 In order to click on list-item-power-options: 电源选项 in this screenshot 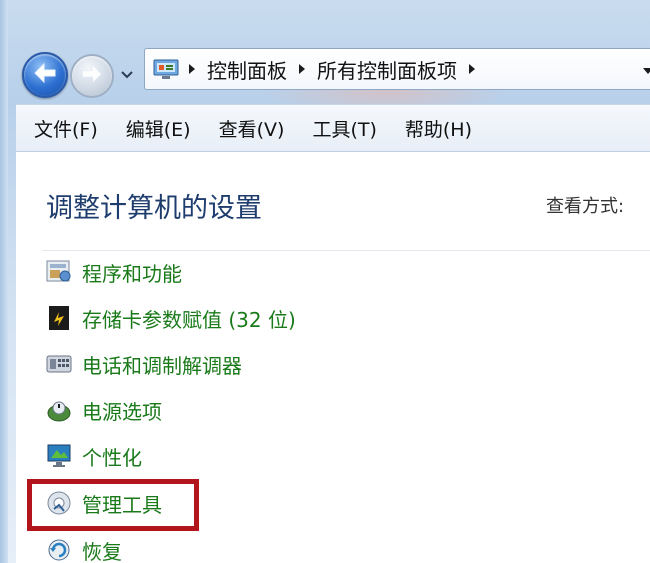, I will do `click(103, 410)`.